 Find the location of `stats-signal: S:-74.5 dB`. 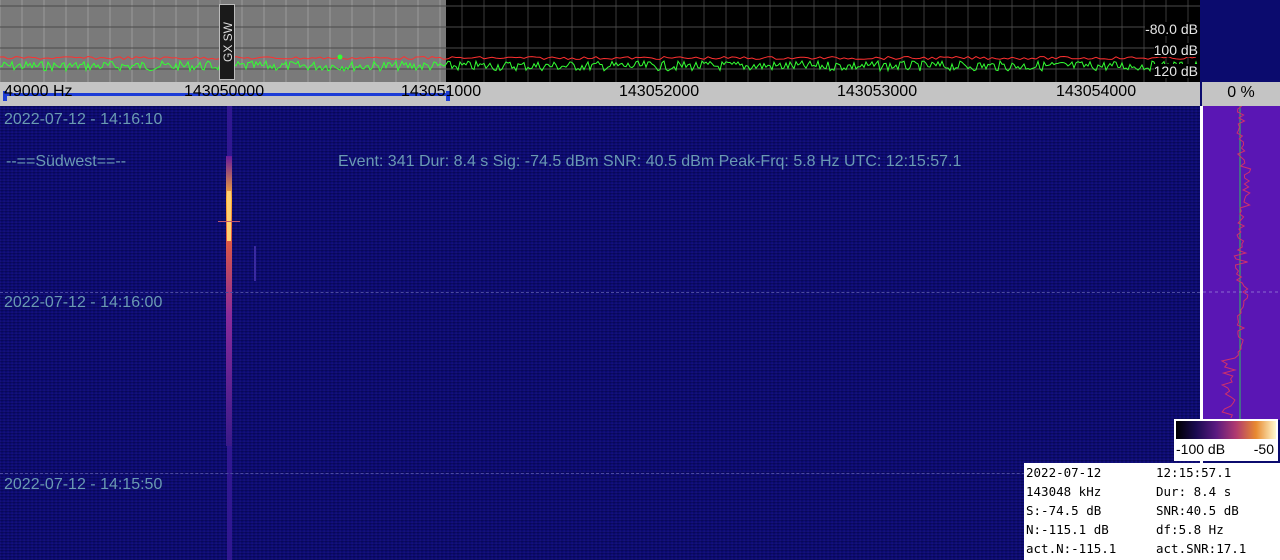

stats-signal: S:-74.5 dB is located at coordinates (1064, 510).